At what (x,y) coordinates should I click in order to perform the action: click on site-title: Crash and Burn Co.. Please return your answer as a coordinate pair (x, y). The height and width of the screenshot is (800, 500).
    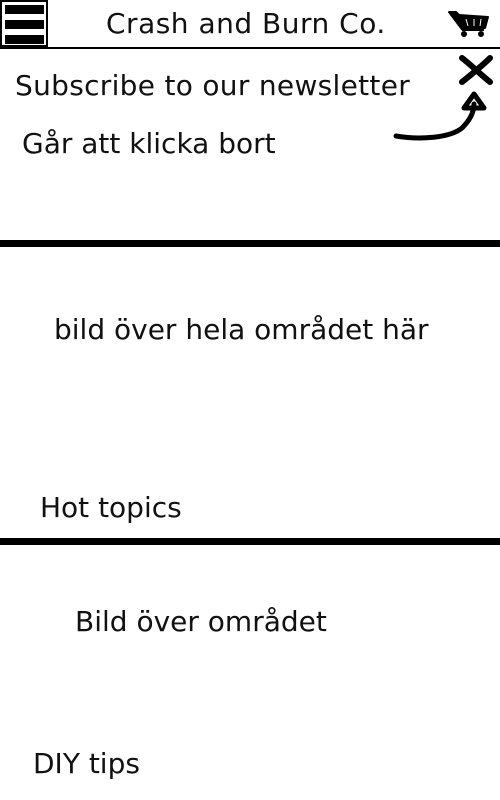
    Looking at the image, I should click on (246, 23).